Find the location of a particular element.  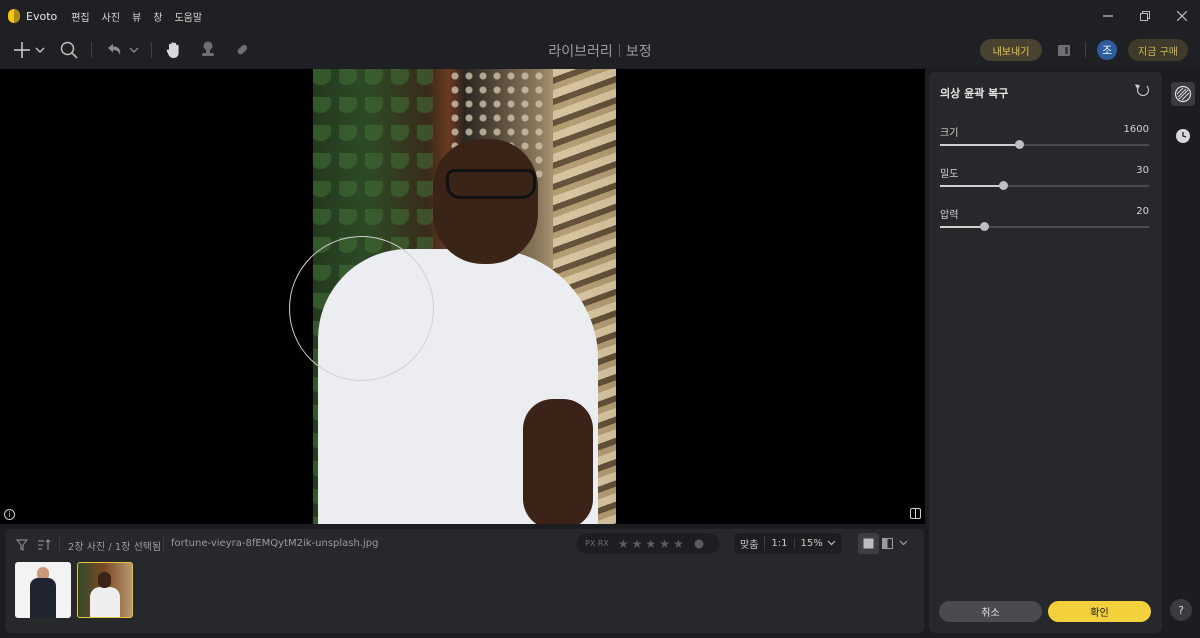

menu-photo: 사진 is located at coordinates (111, 16).